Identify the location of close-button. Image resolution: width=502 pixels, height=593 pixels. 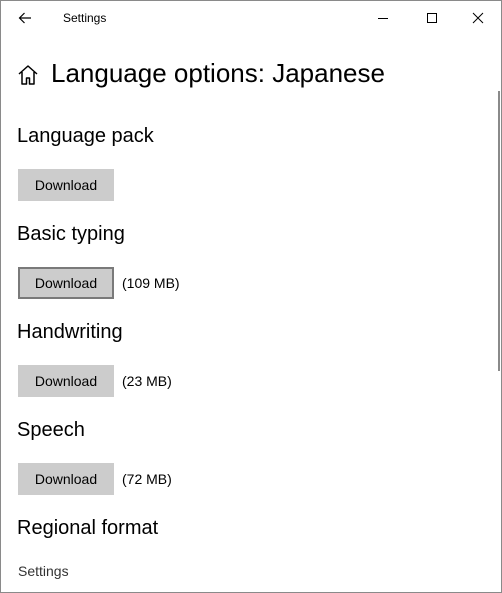
(478, 17).